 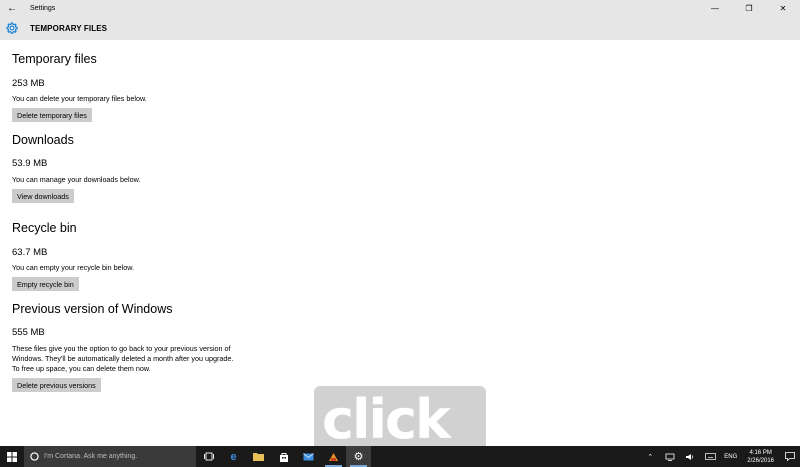 I want to click on section-title-recycle-bin: Recycle bin, so click(x=44, y=228).